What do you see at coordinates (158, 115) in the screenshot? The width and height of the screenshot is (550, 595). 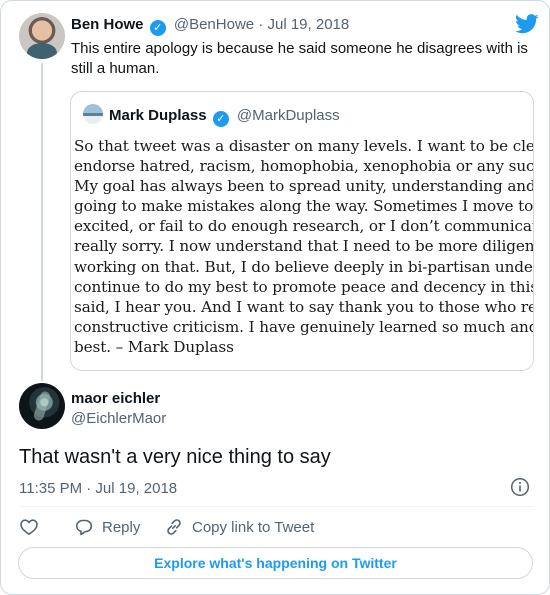 I see `quoted-author-name: Mark Duplass` at bounding box center [158, 115].